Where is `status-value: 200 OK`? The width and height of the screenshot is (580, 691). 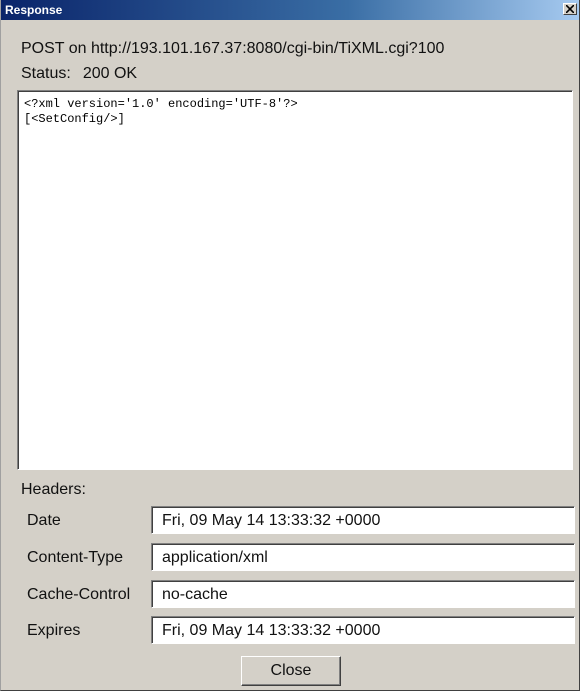
status-value: 200 OK is located at coordinates (110, 73).